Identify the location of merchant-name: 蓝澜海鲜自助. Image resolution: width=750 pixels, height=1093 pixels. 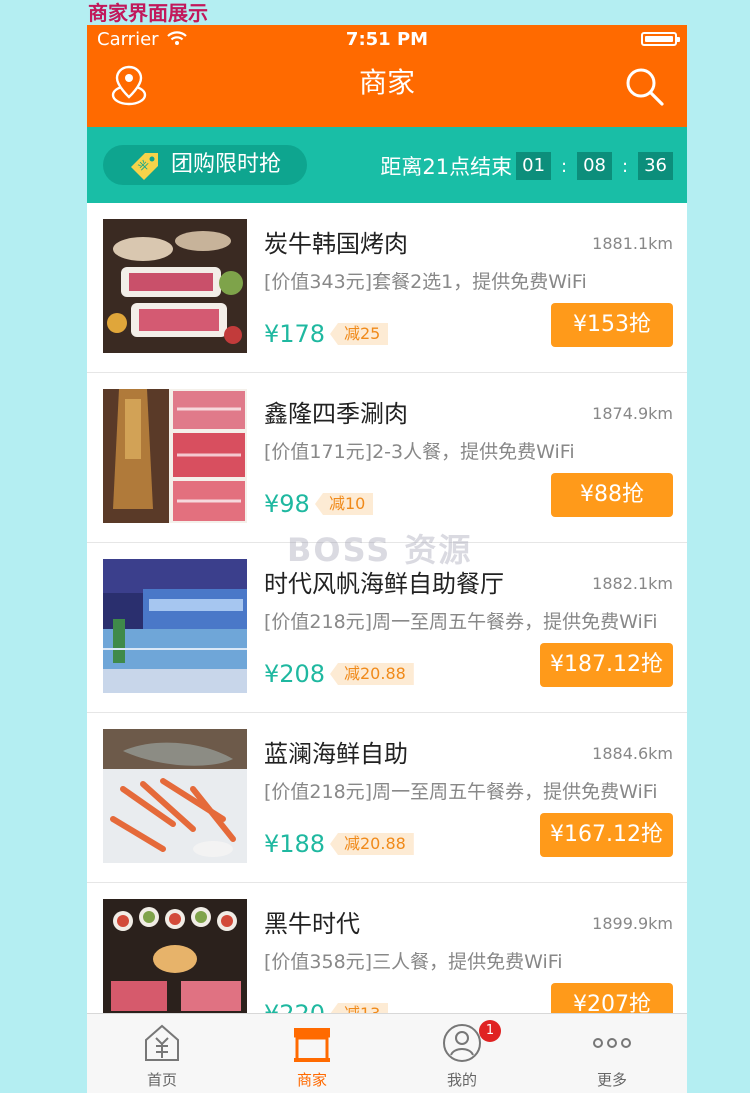
(336, 754).